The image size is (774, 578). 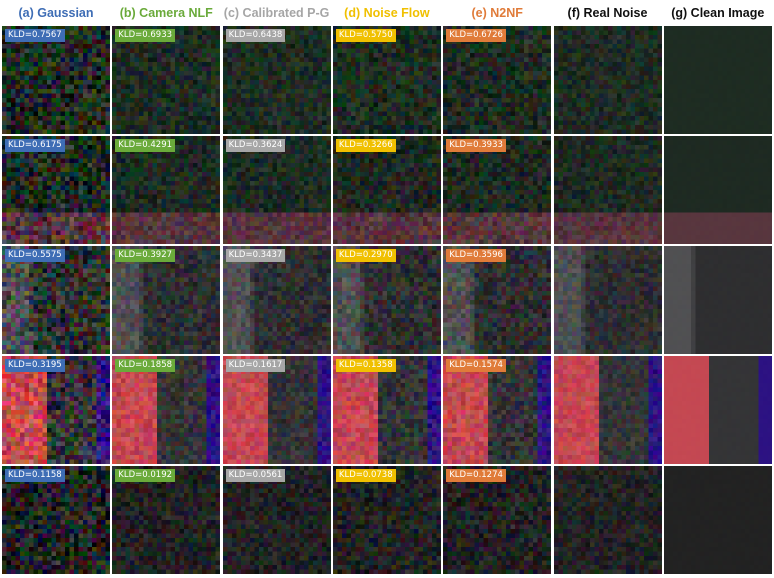 I want to click on column-header-camera-nlf: (b) Camera NLF, so click(x=166, y=13).